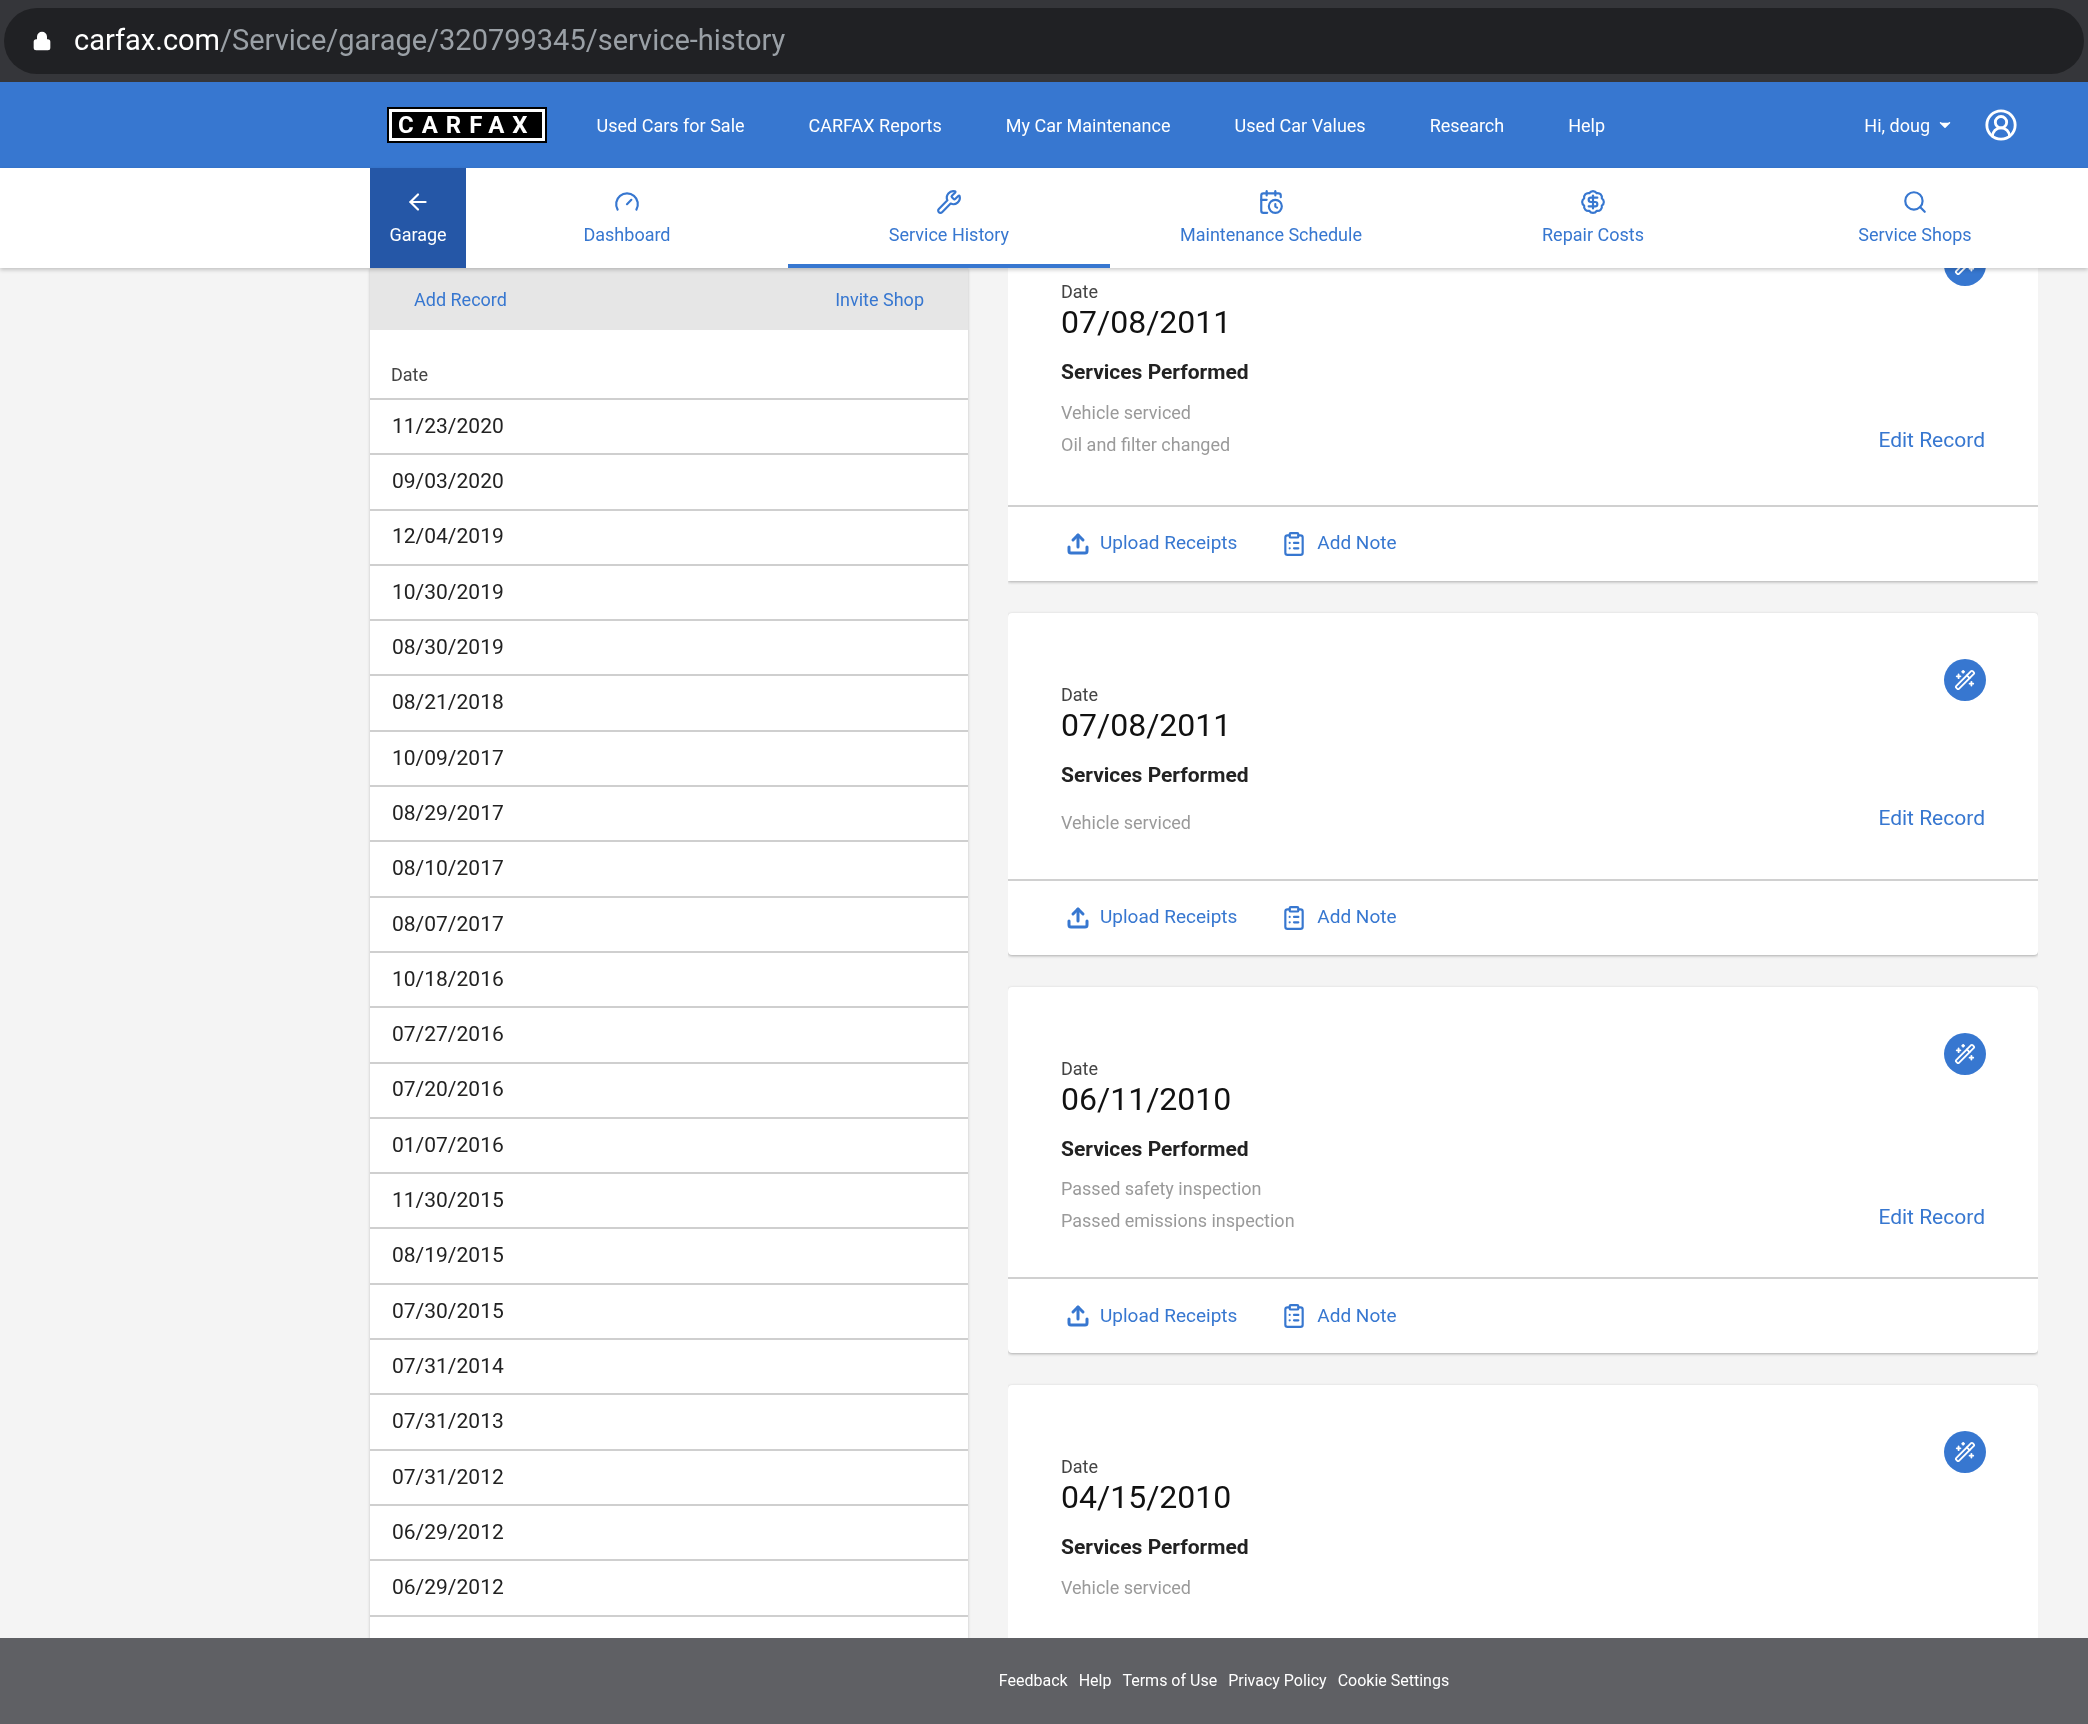 Image resolution: width=2088 pixels, height=1724 pixels. I want to click on date-row: 08/29/2017, so click(669, 815).